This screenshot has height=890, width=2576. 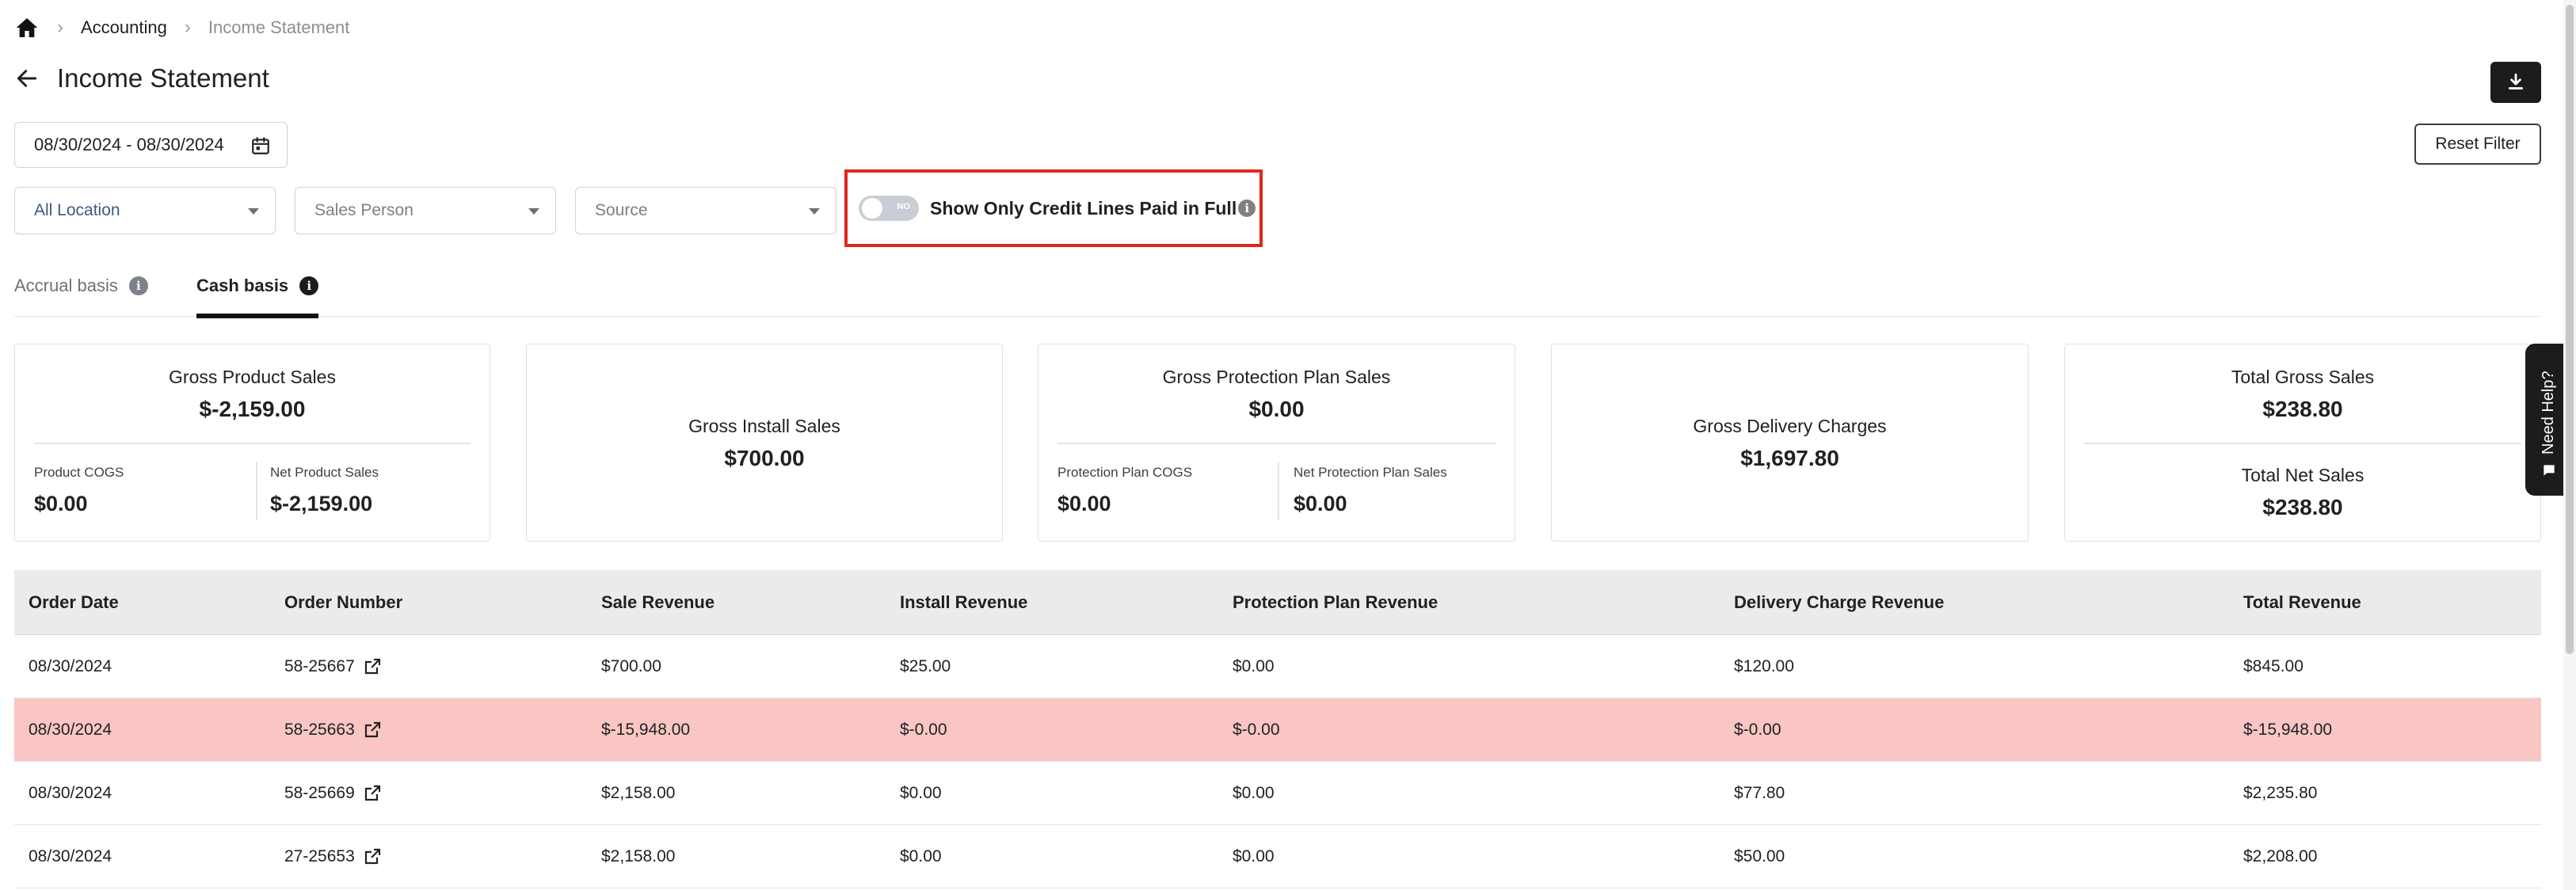 What do you see at coordinates (1790, 443) in the screenshot?
I see `card-gross-delivery-charges: Gross Delivery Charges $1,697.80` at bounding box center [1790, 443].